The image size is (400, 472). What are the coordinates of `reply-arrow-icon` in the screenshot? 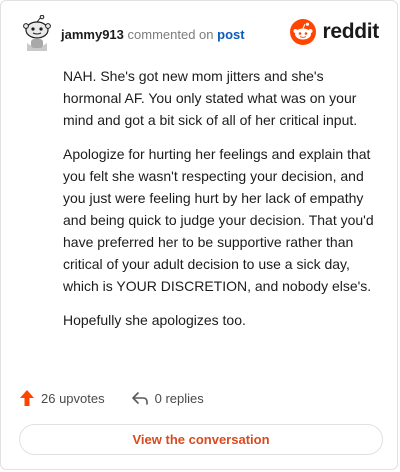 It's located at (139, 398).